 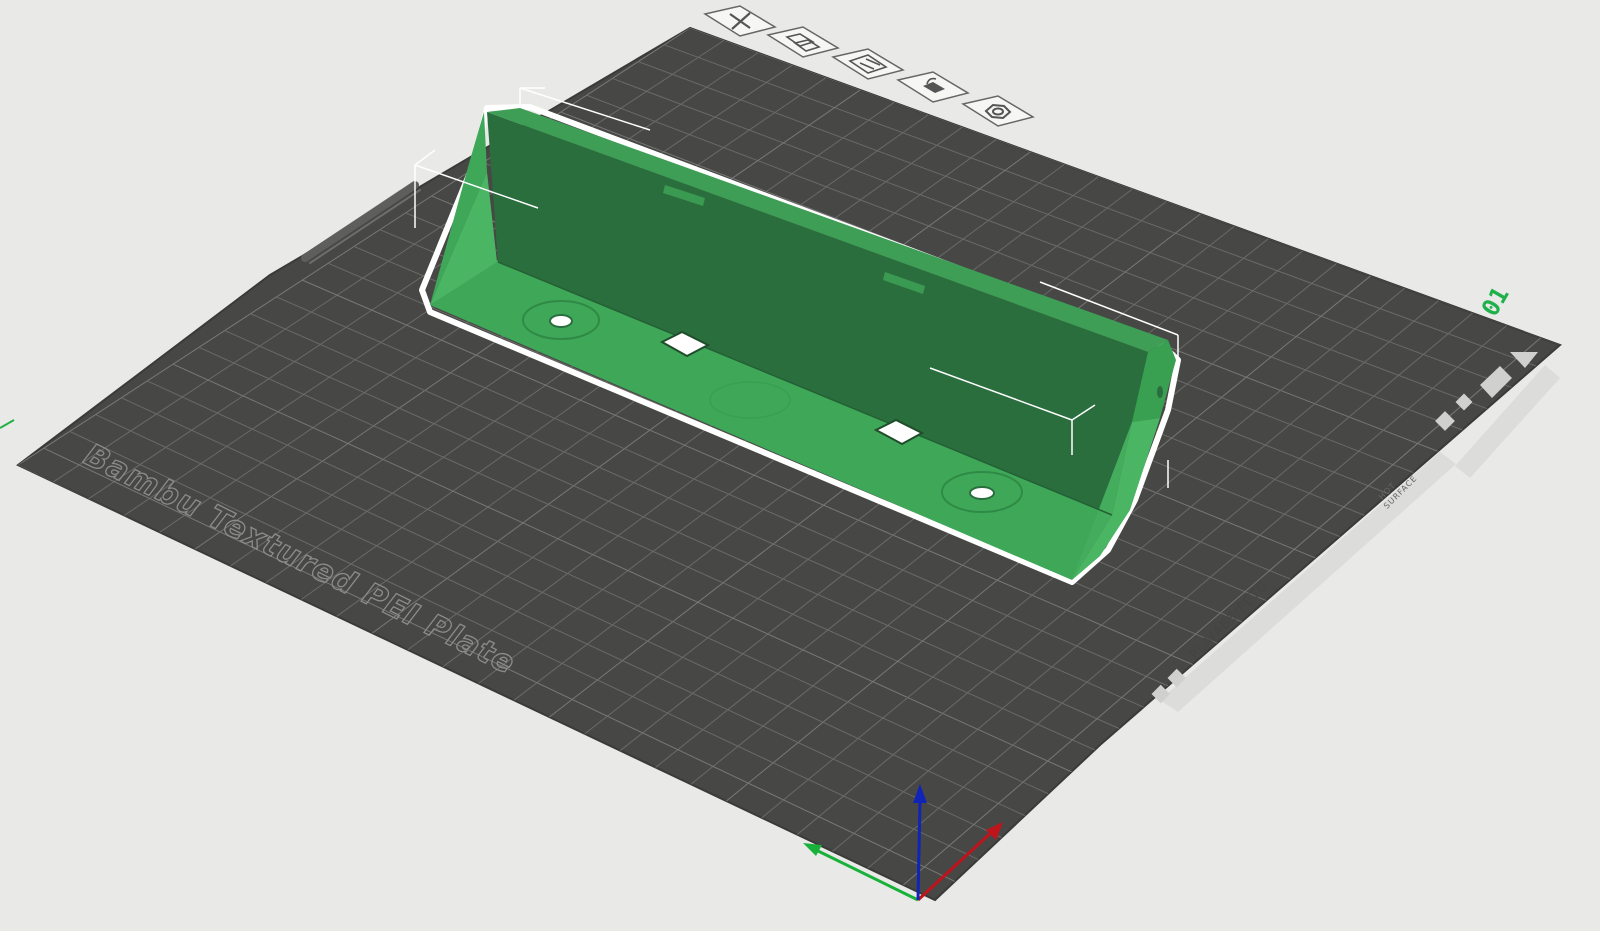 I want to click on arrange-plate-button, so click(x=803, y=42).